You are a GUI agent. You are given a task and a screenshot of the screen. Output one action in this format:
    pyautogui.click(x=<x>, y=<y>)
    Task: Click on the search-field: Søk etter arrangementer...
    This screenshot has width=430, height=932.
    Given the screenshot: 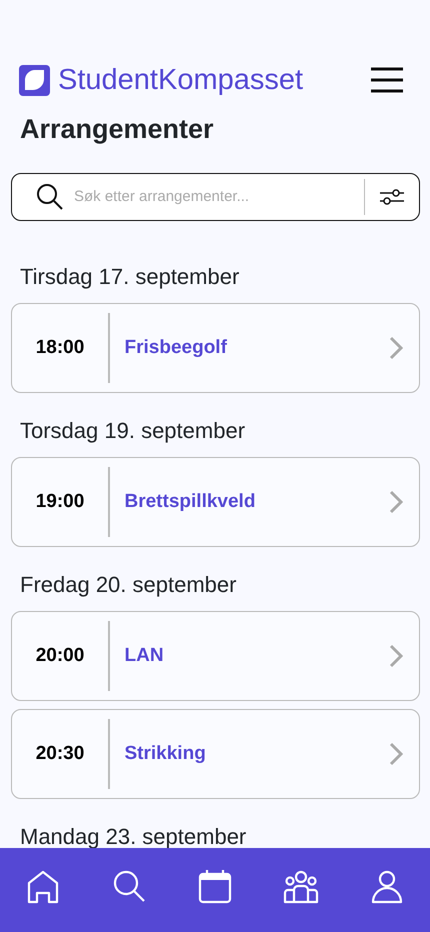 What is the action you would take?
    pyautogui.click(x=215, y=197)
    